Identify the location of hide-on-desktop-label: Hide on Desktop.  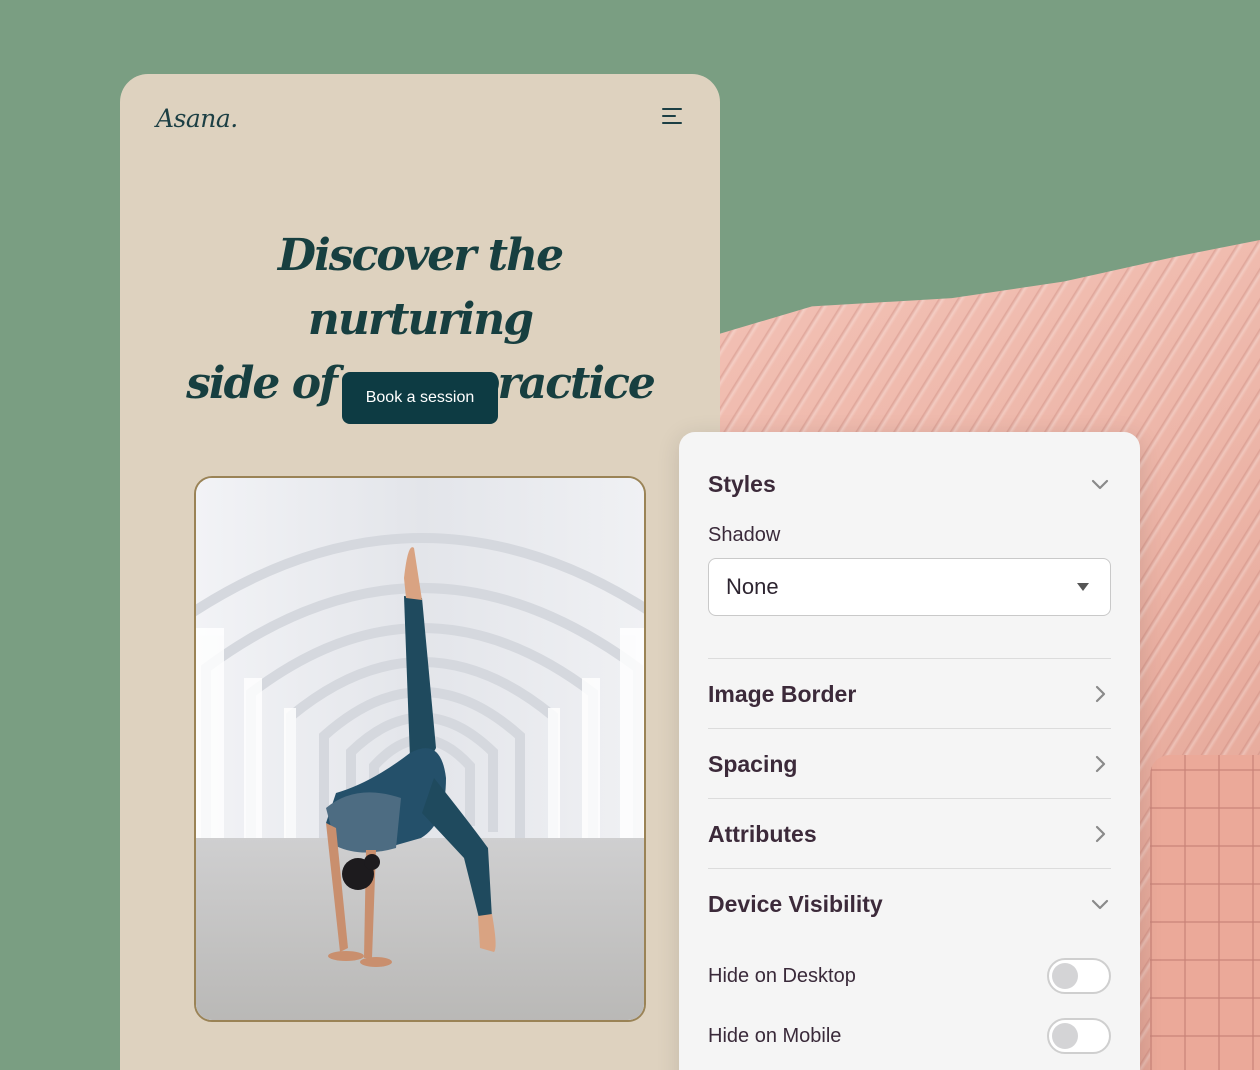
(782, 975).